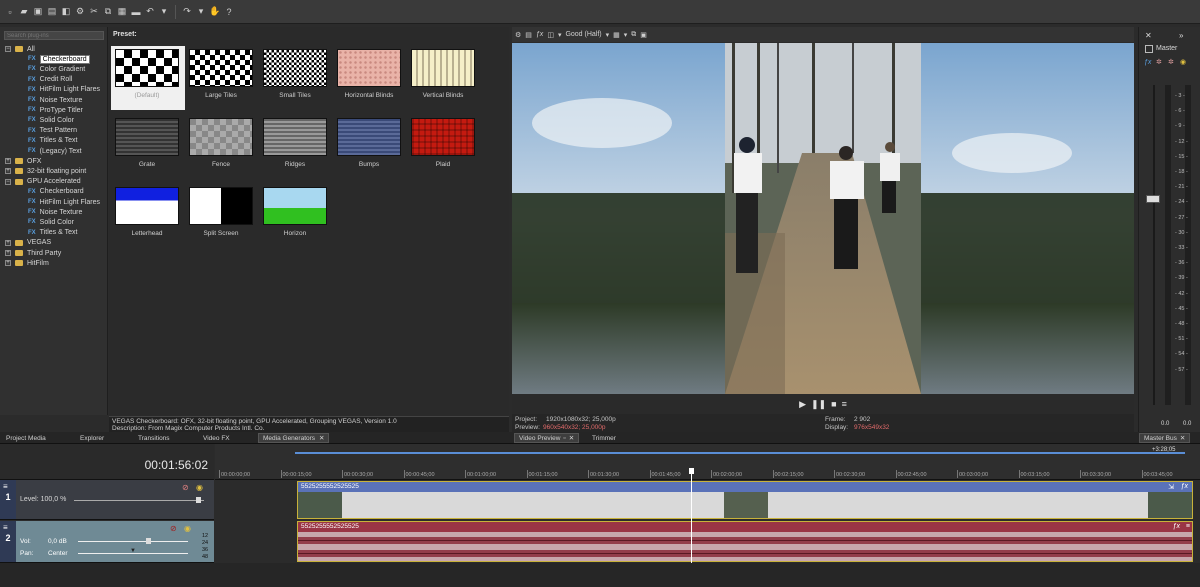 The width and height of the screenshot is (1200, 587). Describe the element at coordinates (818, 404) in the screenshot. I see `pause-icon: ❚❚` at that location.